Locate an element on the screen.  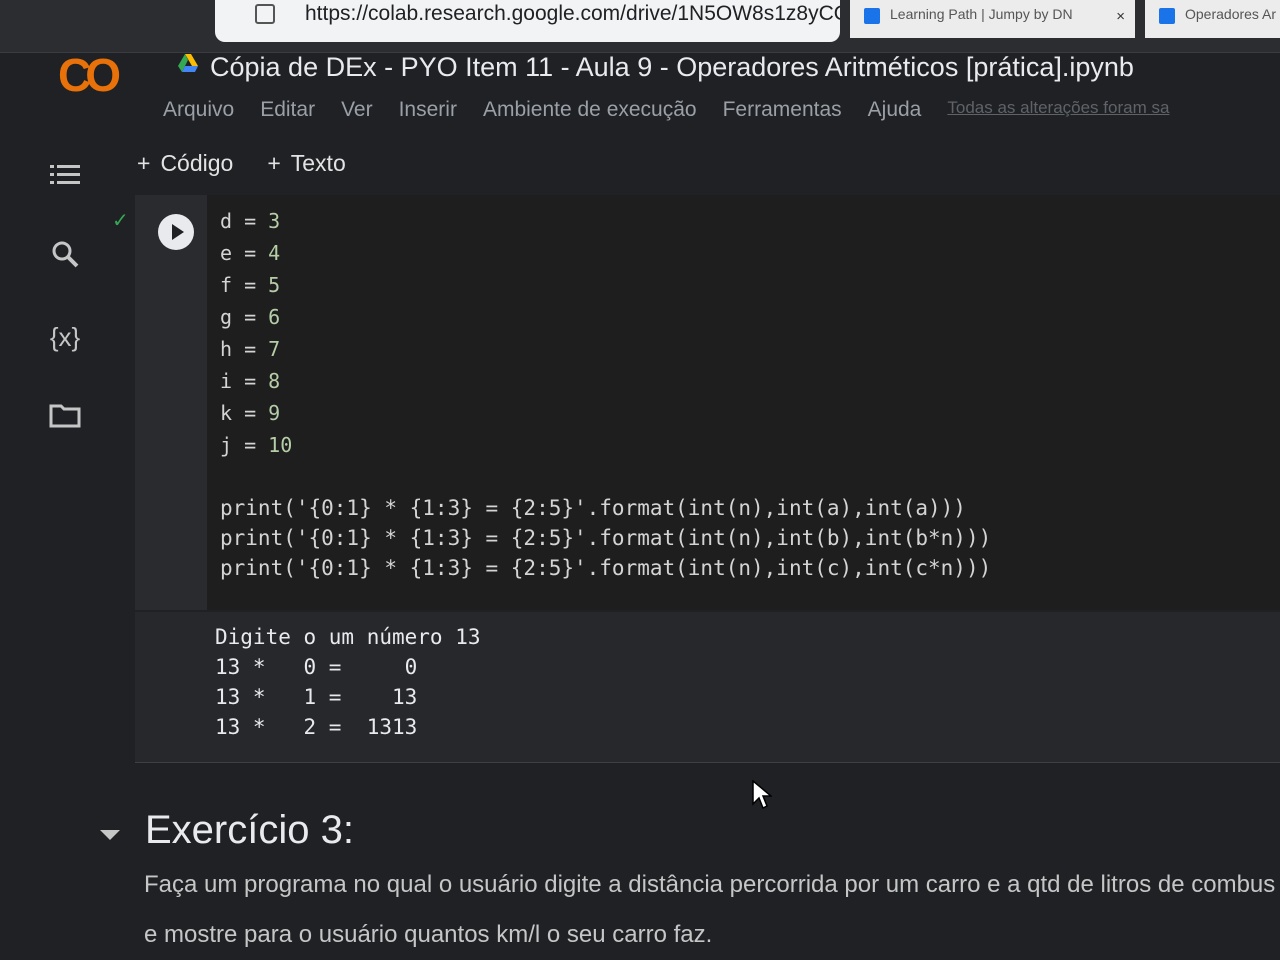
colab-logo: CO is located at coordinates (89, 75).